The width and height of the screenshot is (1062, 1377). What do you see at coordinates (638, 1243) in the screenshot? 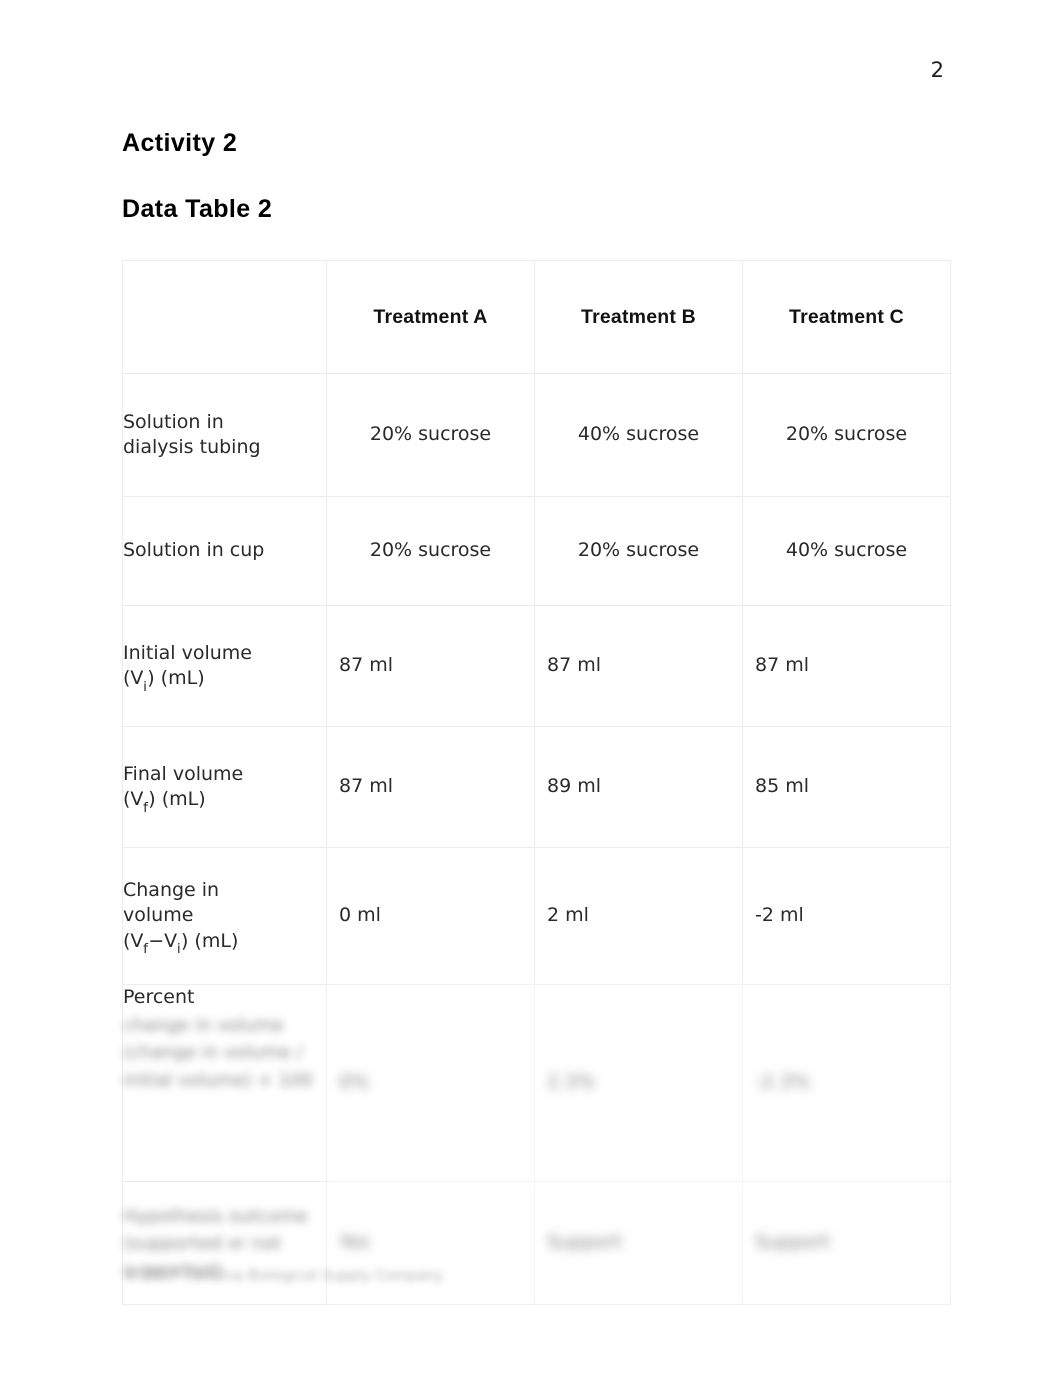
I see `cell-hypothesis-b: Support` at bounding box center [638, 1243].